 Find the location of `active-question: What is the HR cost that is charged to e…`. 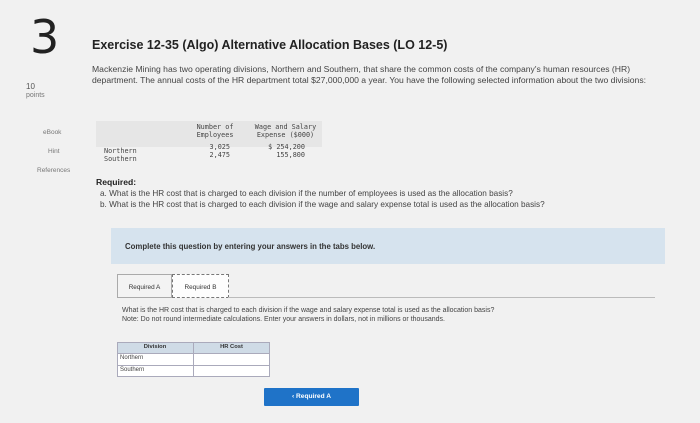

active-question: What is the HR cost that is charged to e… is located at coordinates (382, 315).